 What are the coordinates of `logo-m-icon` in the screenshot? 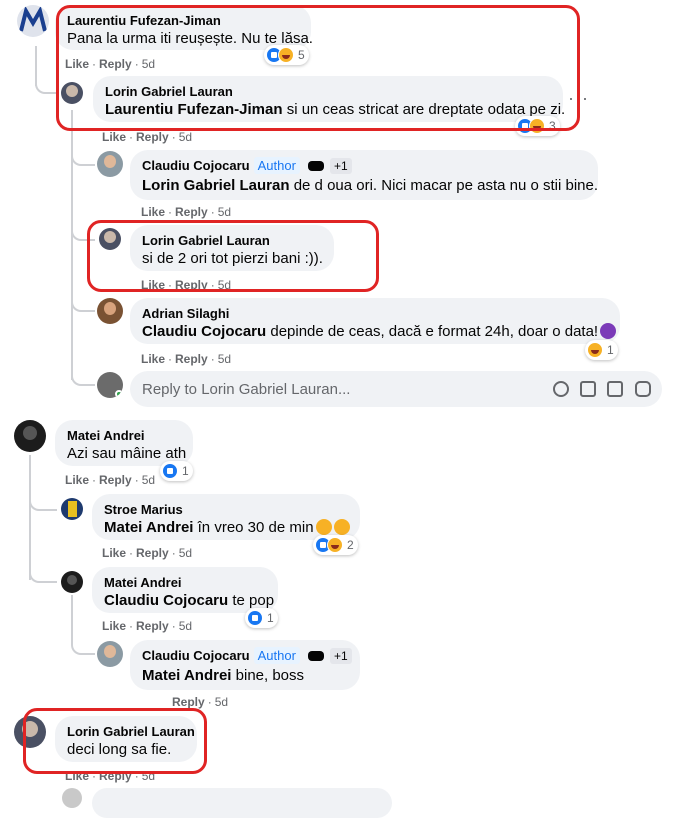 It's located at (33, 18).